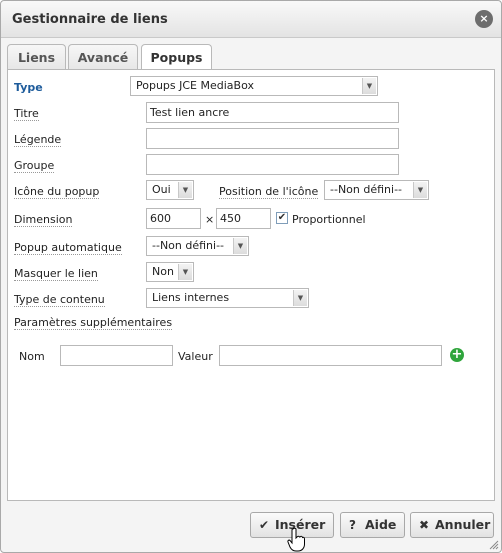 Image resolution: width=502 pixels, height=553 pixels. What do you see at coordinates (424, 525) in the screenshot?
I see `cancel-icon: ✖` at bounding box center [424, 525].